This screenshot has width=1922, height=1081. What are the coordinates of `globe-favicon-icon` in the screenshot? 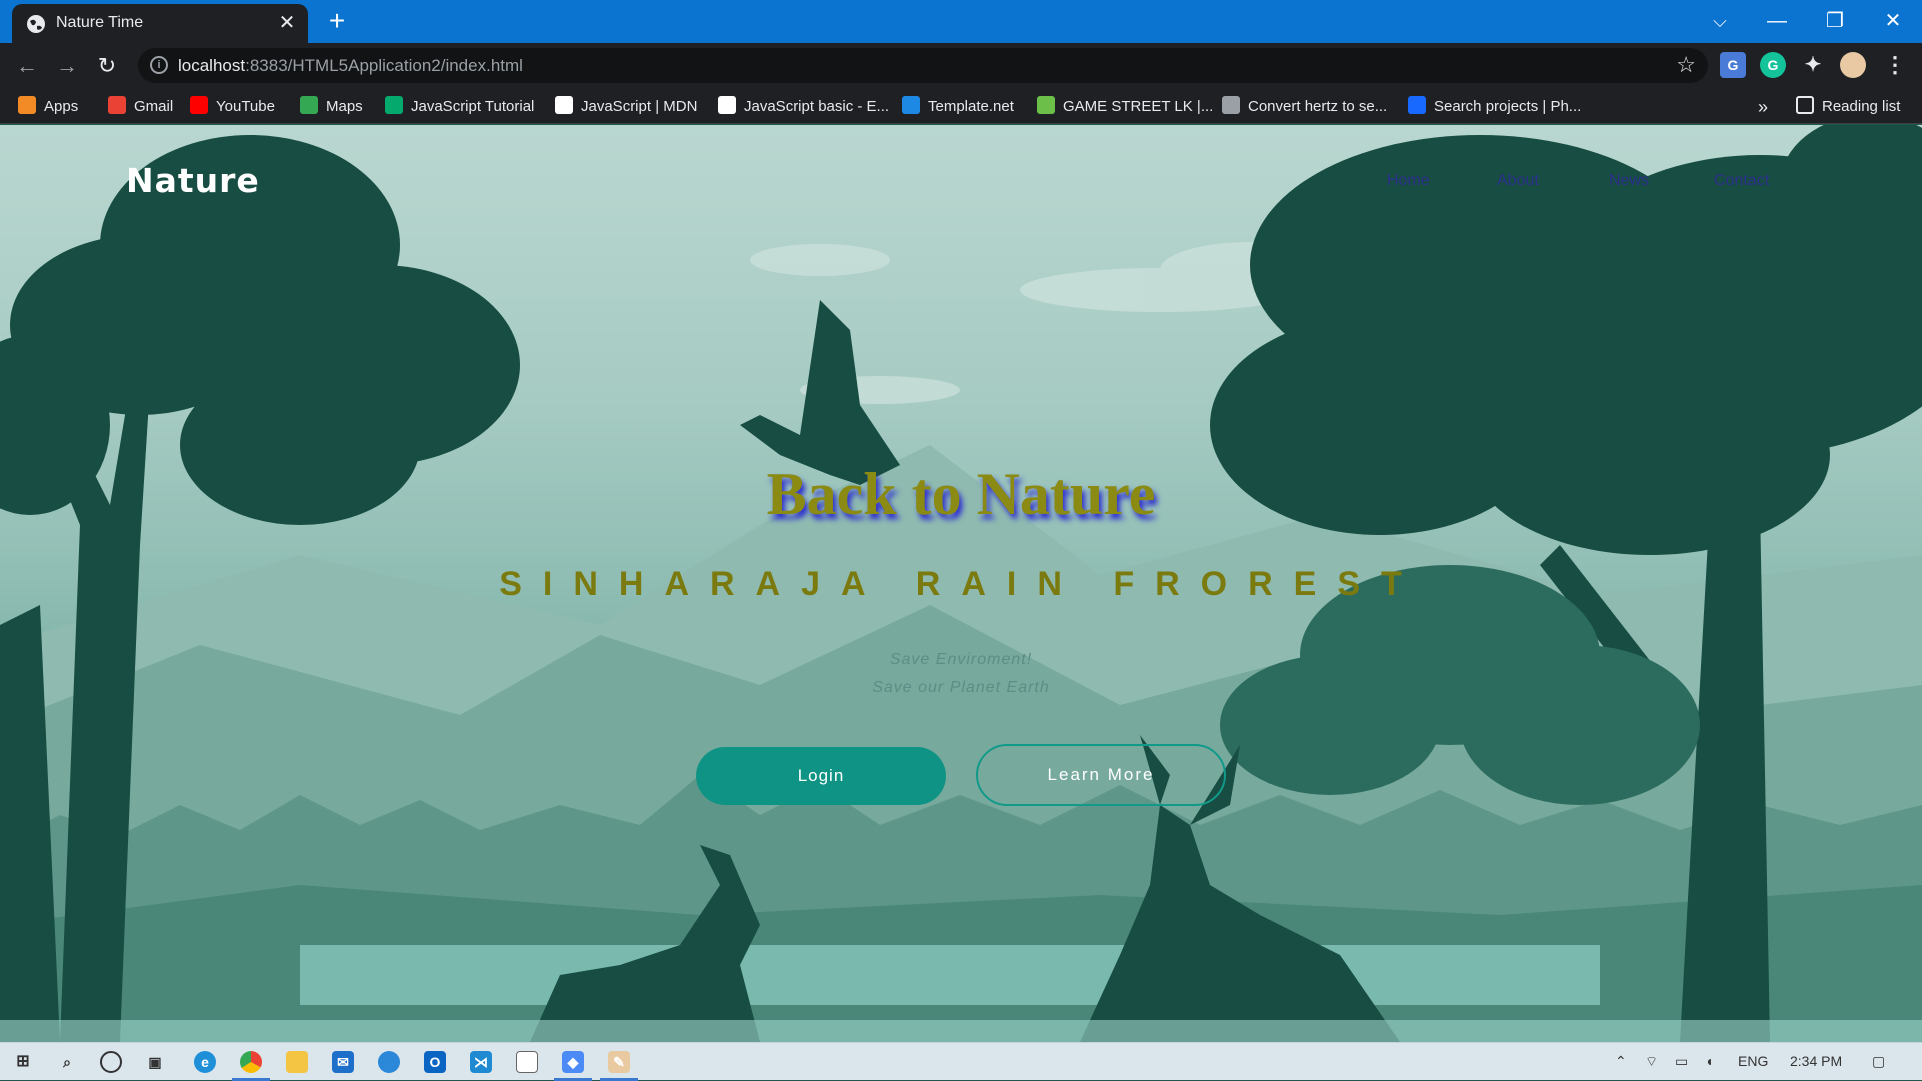 It's located at (36, 24).